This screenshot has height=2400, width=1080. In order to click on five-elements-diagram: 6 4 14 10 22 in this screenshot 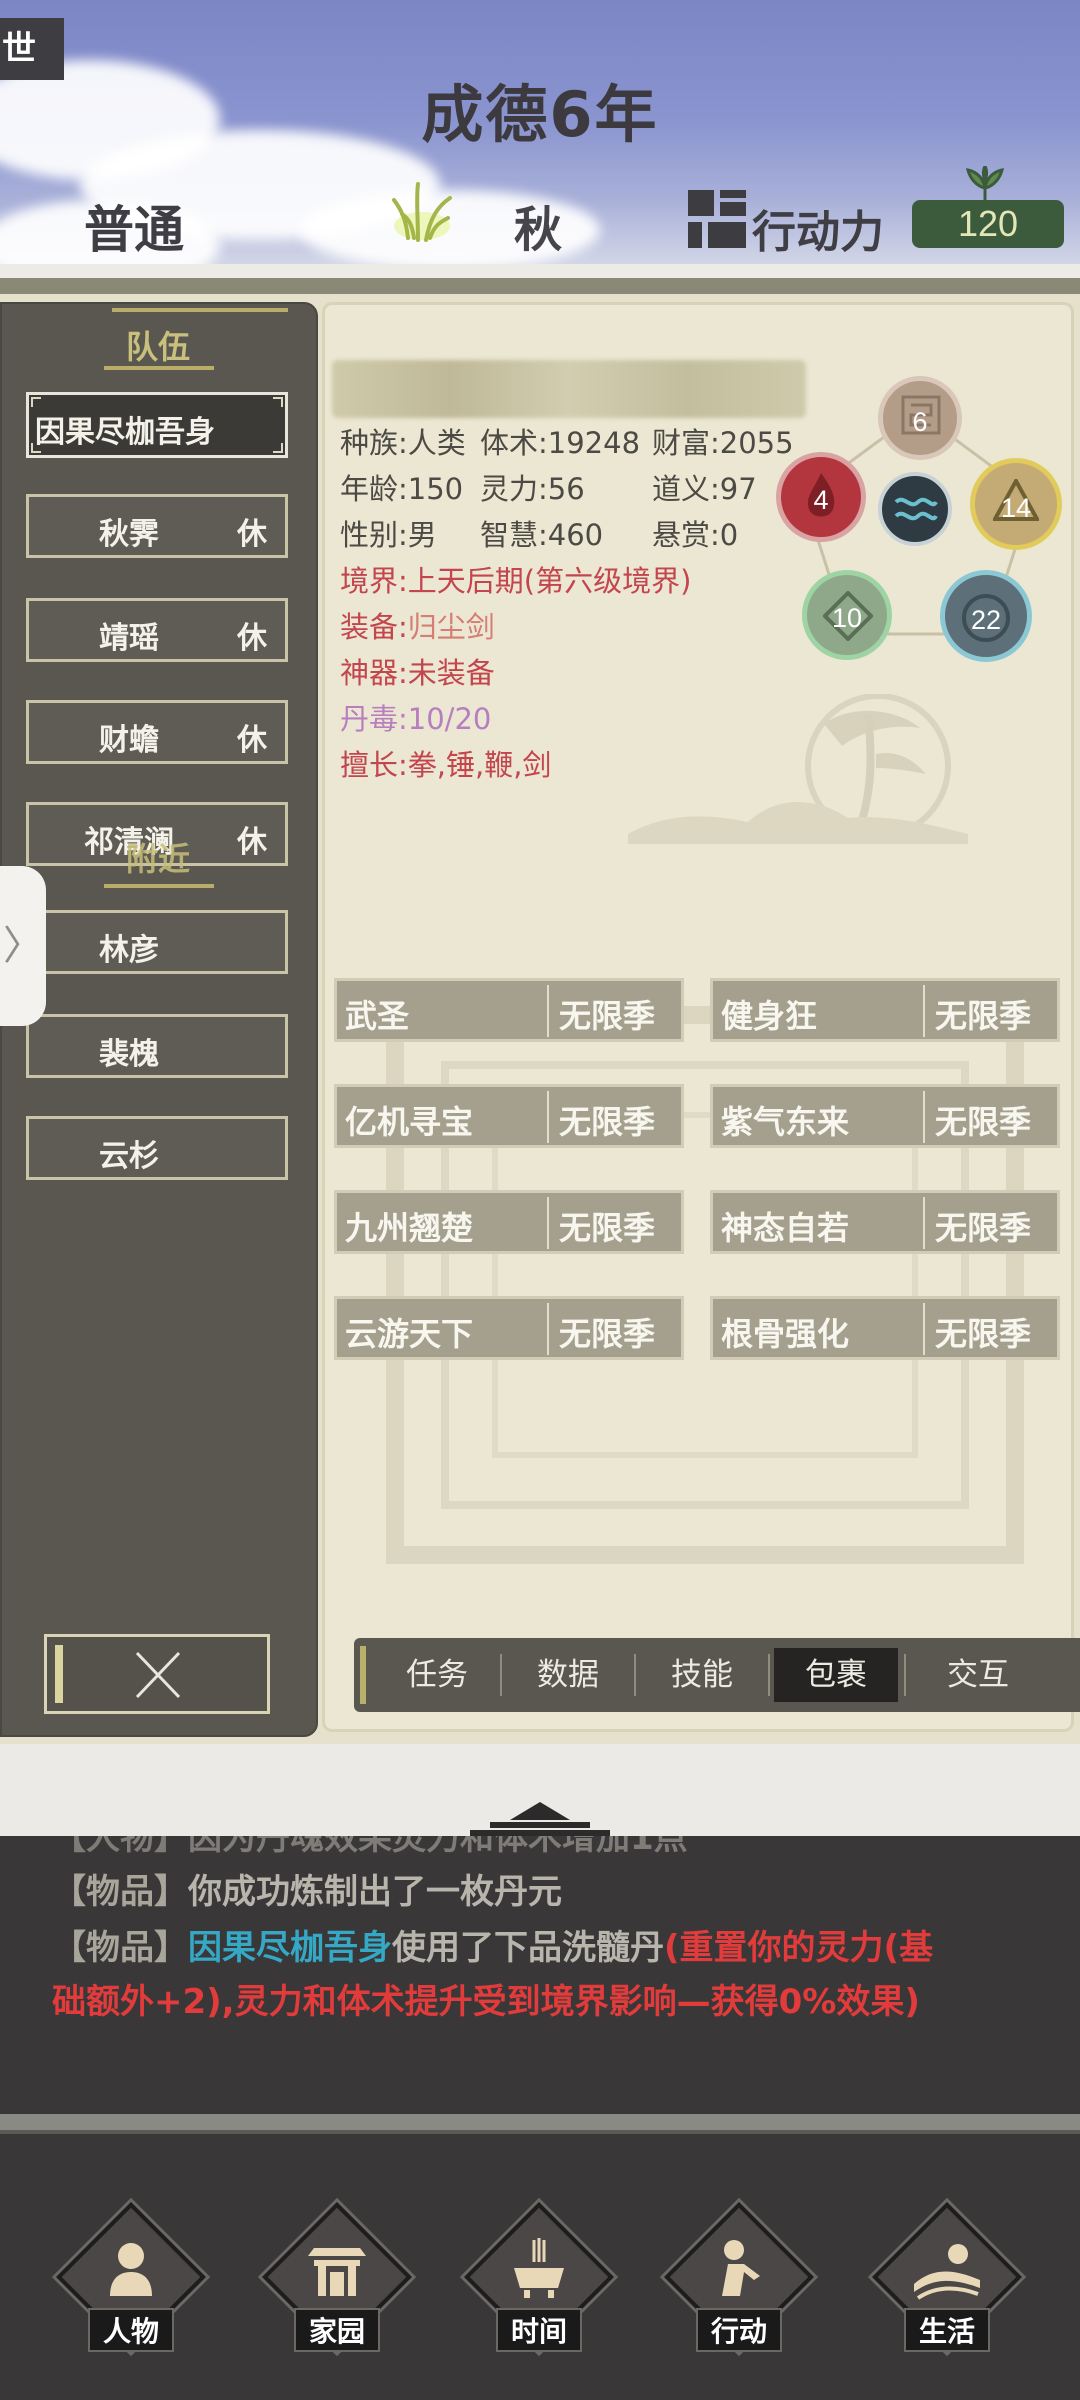, I will do `click(918, 517)`.